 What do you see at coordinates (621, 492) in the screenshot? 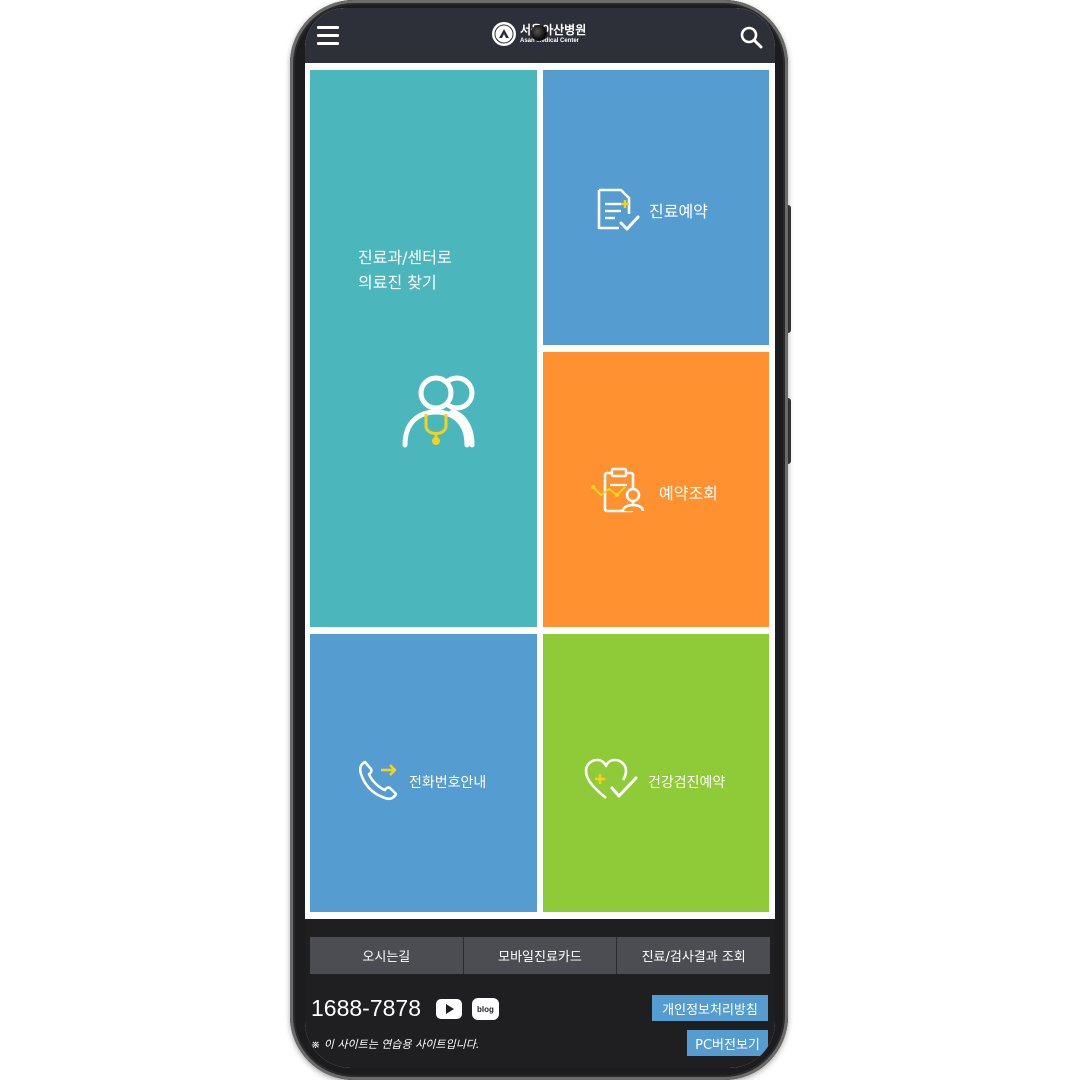
I see `clipboard-person-icon` at bounding box center [621, 492].